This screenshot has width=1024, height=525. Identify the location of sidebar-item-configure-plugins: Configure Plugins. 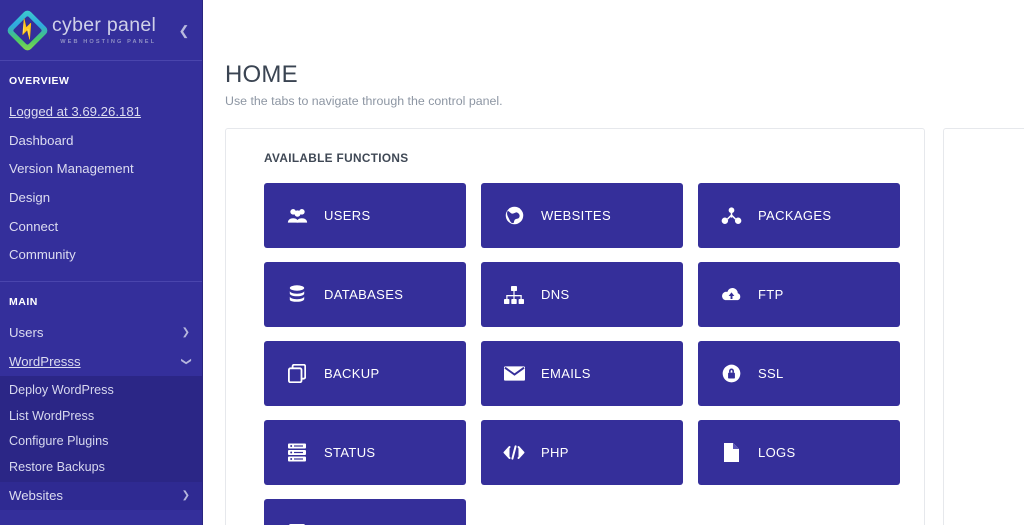
(101, 442).